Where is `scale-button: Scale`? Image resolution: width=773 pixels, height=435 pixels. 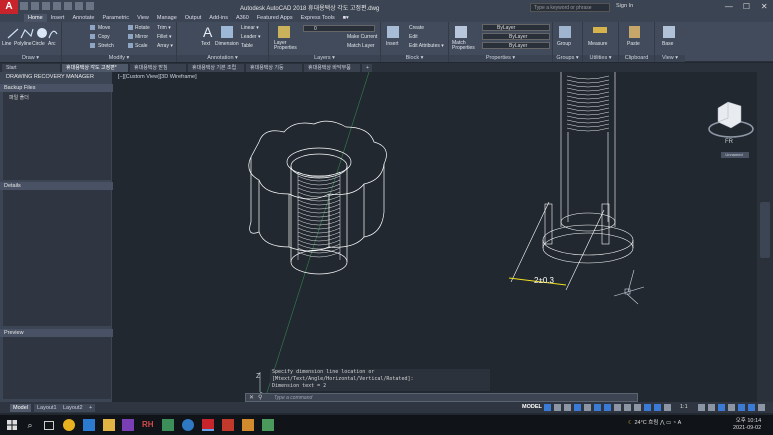
scale-button: Scale is located at coordinates (141, 46).